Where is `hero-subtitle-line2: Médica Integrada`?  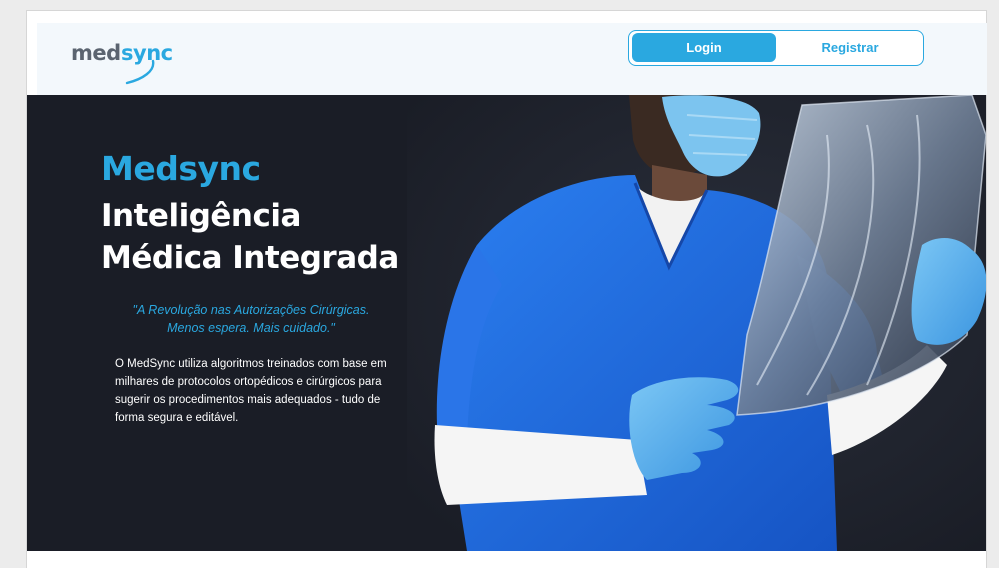
hero-subtitle-line2: Médica Integrada is located at coordinates (250, 258).